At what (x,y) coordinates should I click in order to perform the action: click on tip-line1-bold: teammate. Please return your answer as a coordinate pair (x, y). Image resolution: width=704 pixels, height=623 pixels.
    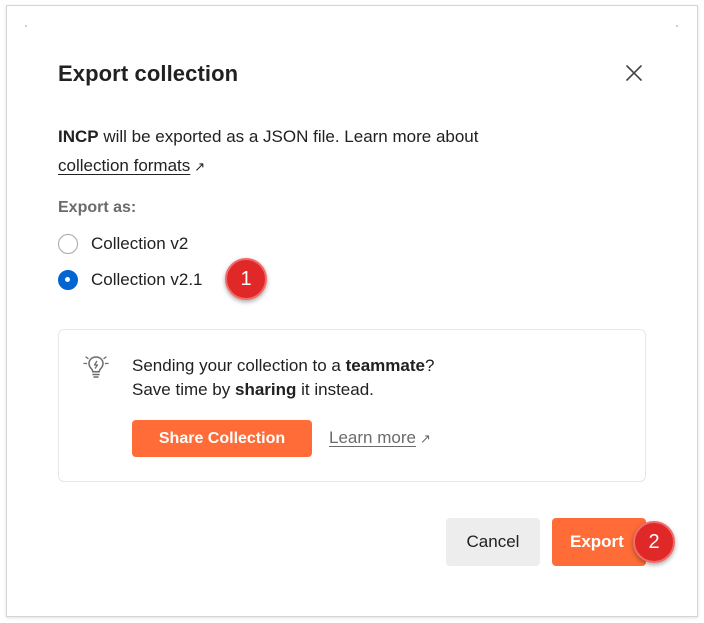
    Looking at the image, I should click on (385, 365).